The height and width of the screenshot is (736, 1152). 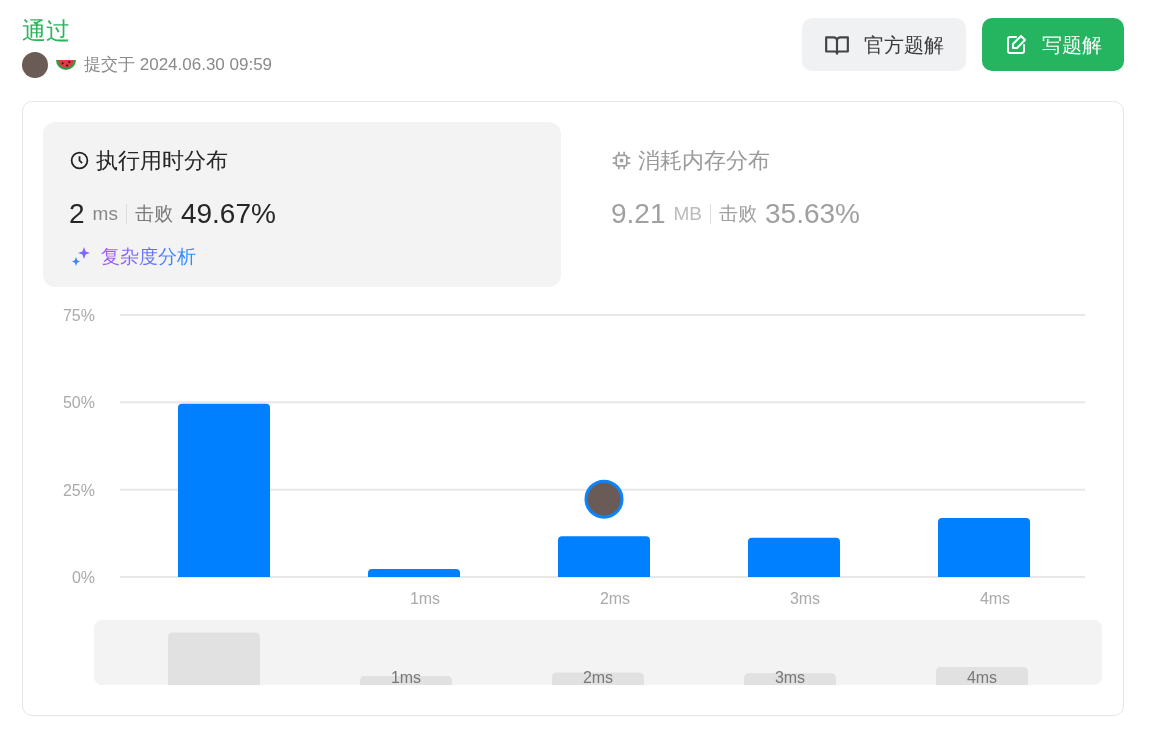 I want to click on y-axis-label: 50%, so click(x=78, y=403).